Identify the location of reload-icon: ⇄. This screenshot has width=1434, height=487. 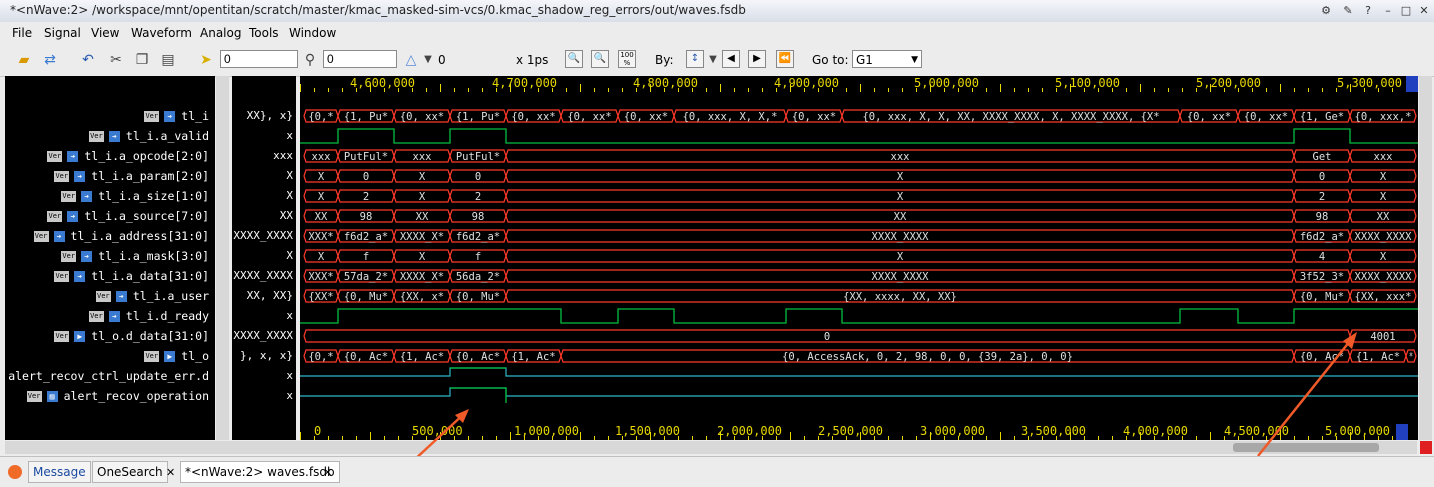
(50, 60).